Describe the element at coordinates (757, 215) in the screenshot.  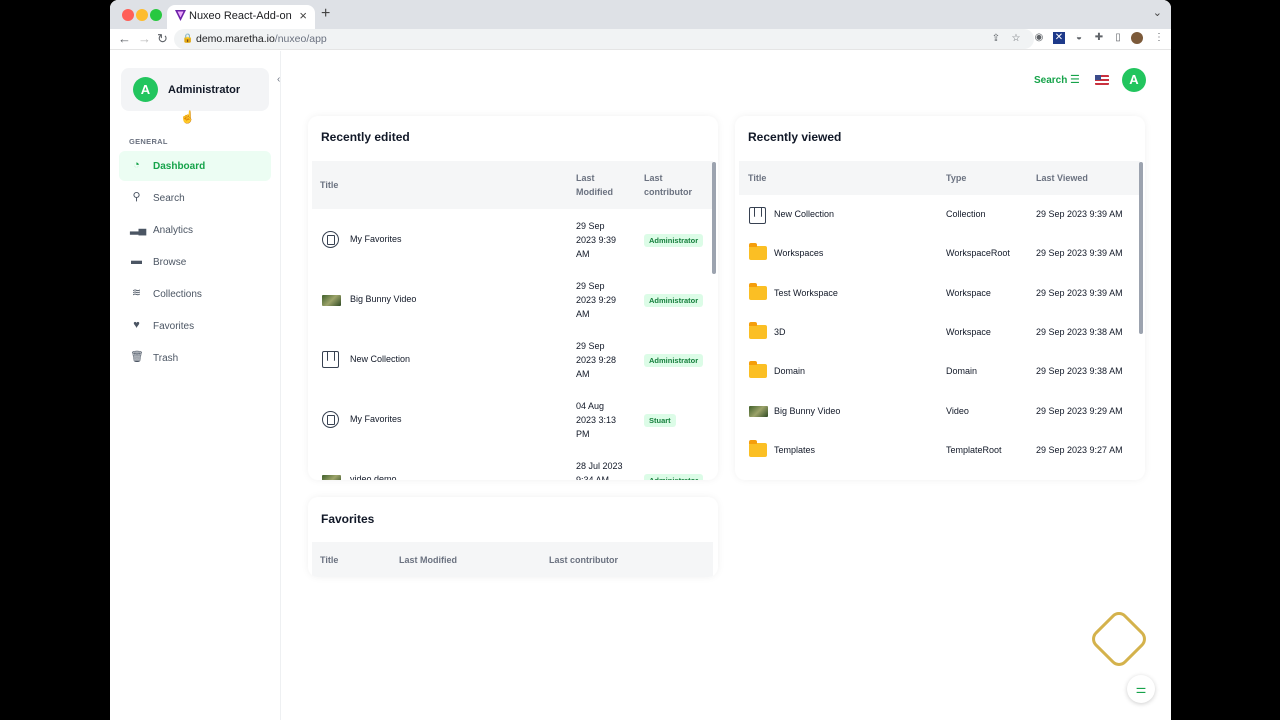
I see `collection-icon` at that location.